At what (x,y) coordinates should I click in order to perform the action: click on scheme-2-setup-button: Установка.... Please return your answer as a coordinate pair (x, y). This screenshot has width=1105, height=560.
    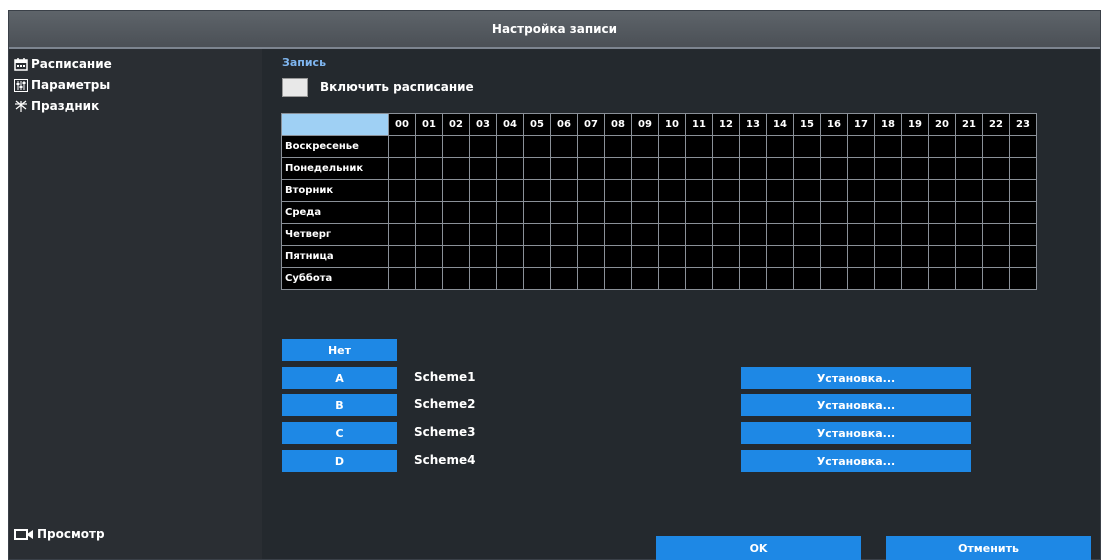
    Looking at the image, I should click on (856, 405).